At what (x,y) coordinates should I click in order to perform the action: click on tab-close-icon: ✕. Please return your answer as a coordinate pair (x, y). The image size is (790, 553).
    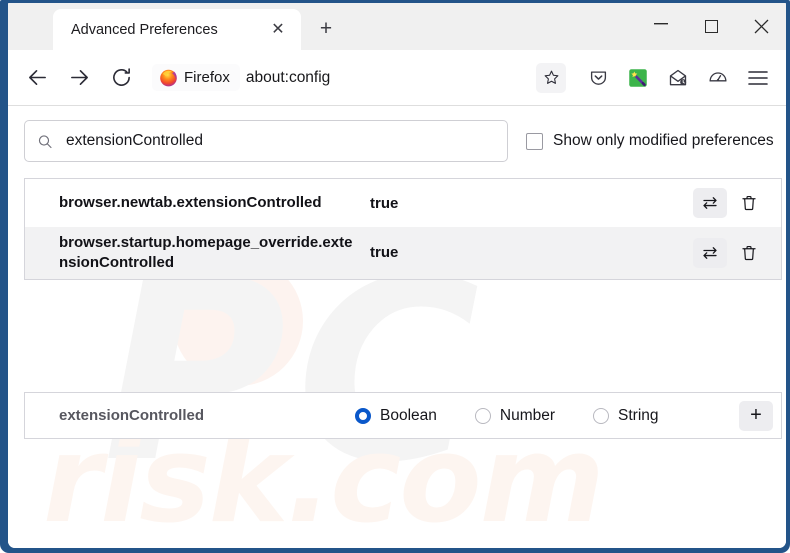
    Looking at the image, I should click on (278, 30).